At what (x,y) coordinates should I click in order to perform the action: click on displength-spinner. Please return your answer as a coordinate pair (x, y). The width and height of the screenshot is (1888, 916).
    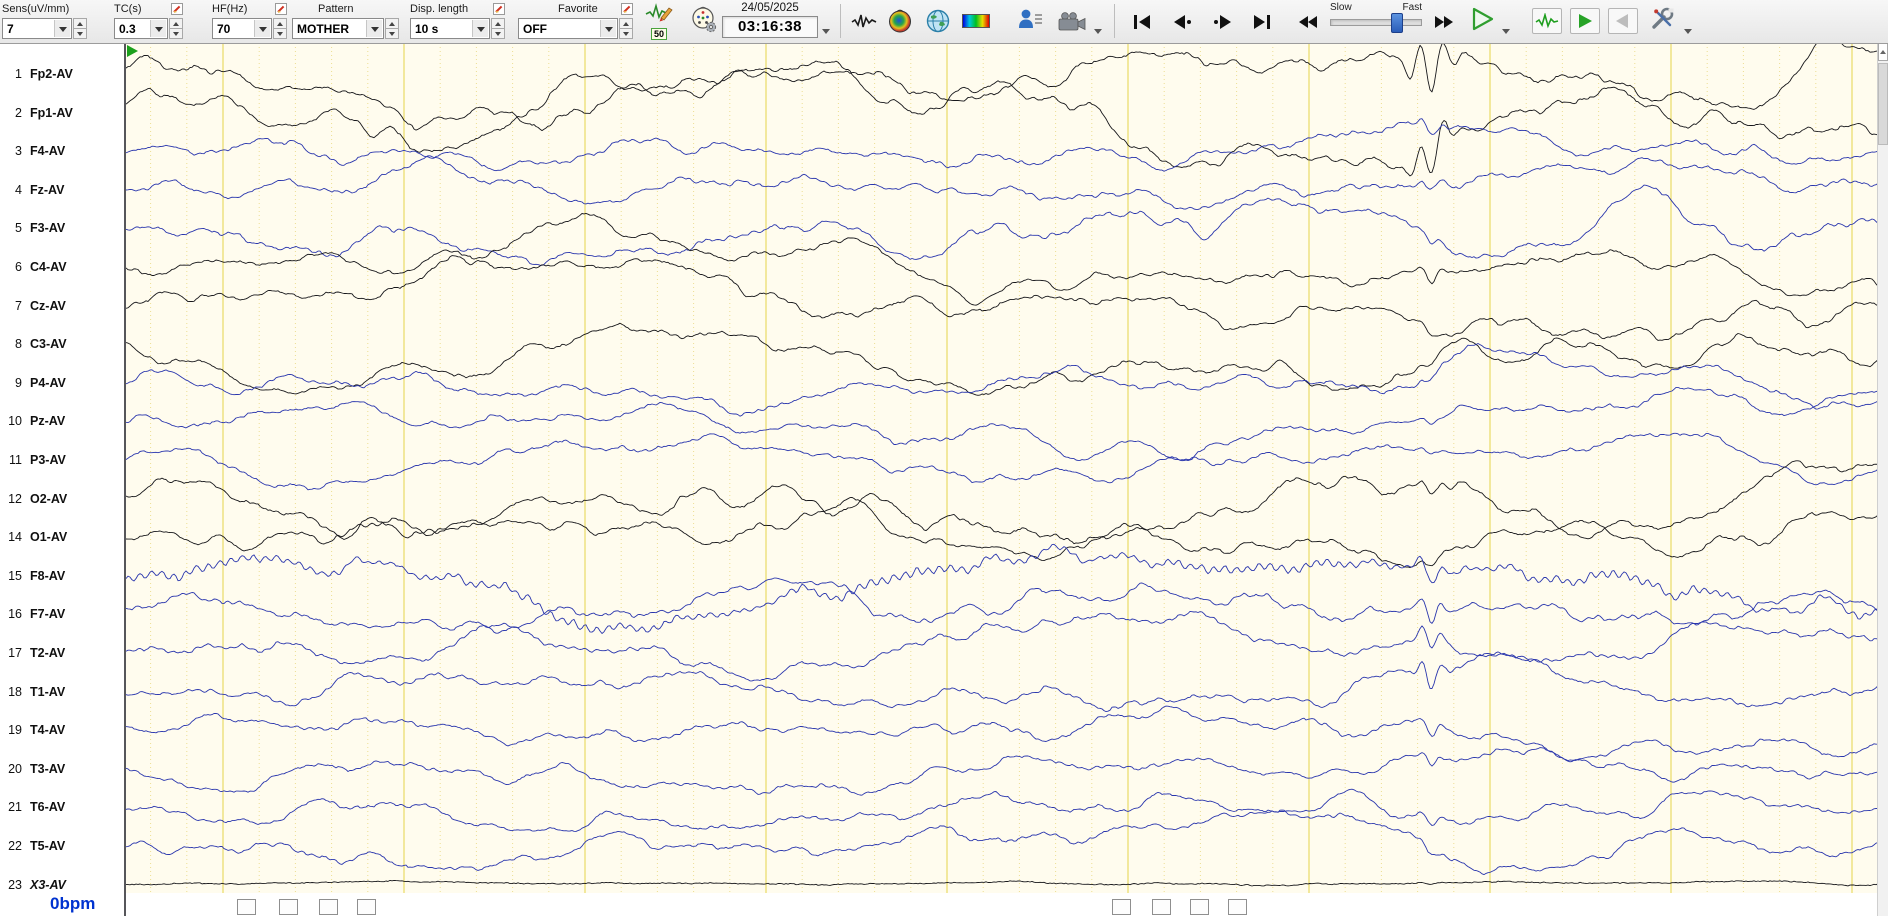
    Looking at the image, I should click on (498, 28).